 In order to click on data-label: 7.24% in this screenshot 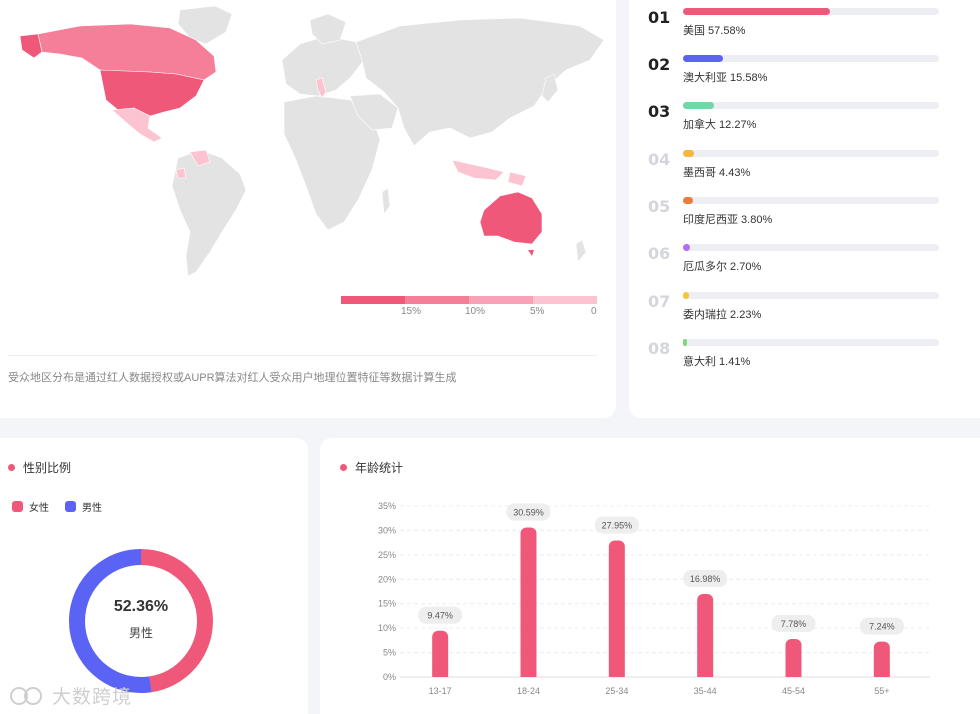, I will do `click(882, 627)`.